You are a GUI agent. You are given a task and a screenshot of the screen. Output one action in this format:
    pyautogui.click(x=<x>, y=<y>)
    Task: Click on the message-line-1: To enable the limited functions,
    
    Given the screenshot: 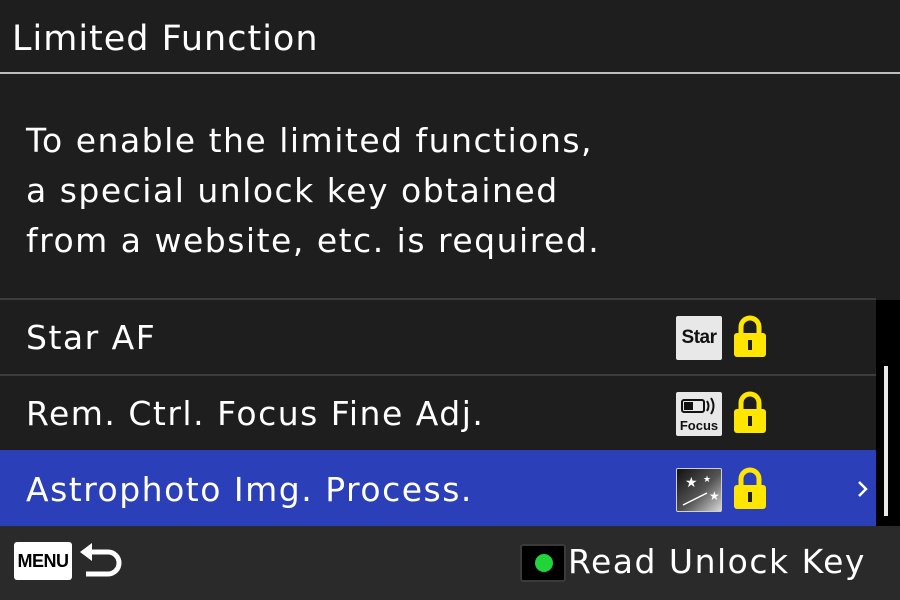 What is the action you would take?
    pyautogui.click(x=310, y=140)
    